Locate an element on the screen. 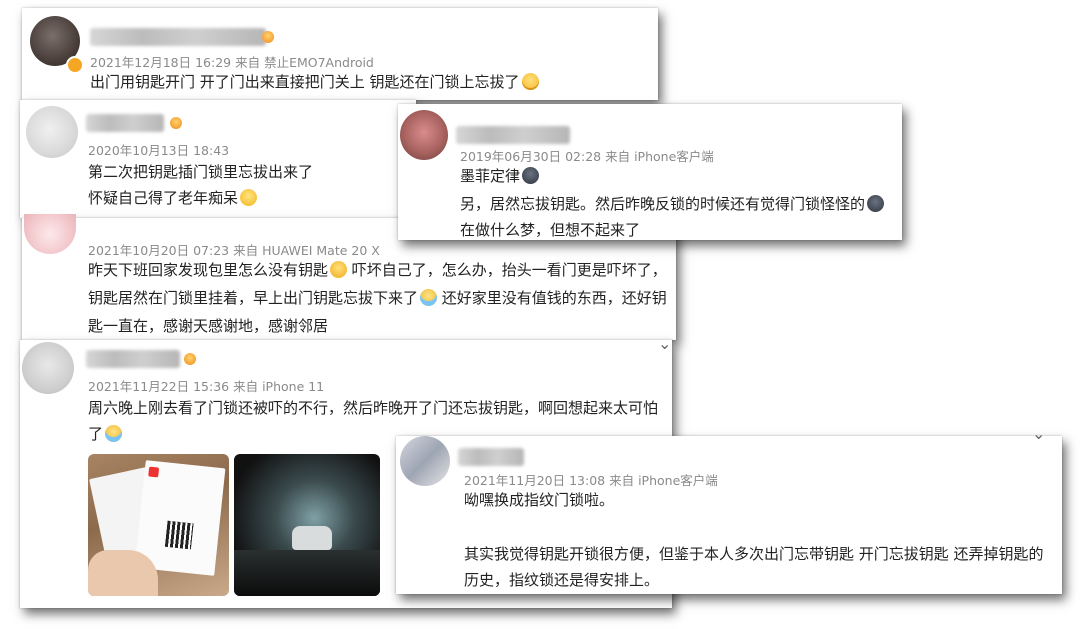 Image resolution: width=1080 pixels, height=629 pixels. comment-meta: 2021年11月22日 15:36 来自 iPhone 11 is located at coordinates (206, 386).